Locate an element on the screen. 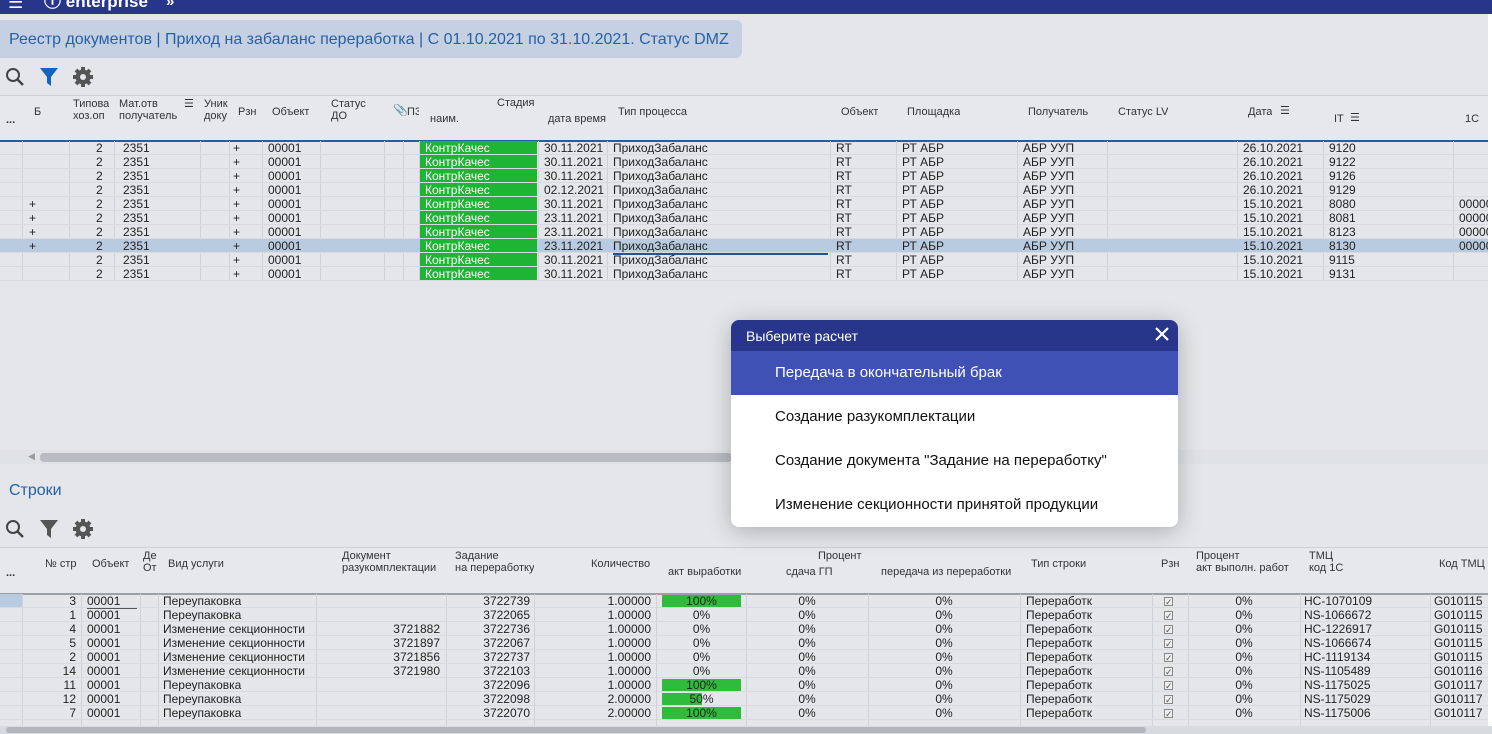 This screenshot has height=734, width=1492. col-de: Де От is located at coordinates (150, 562).